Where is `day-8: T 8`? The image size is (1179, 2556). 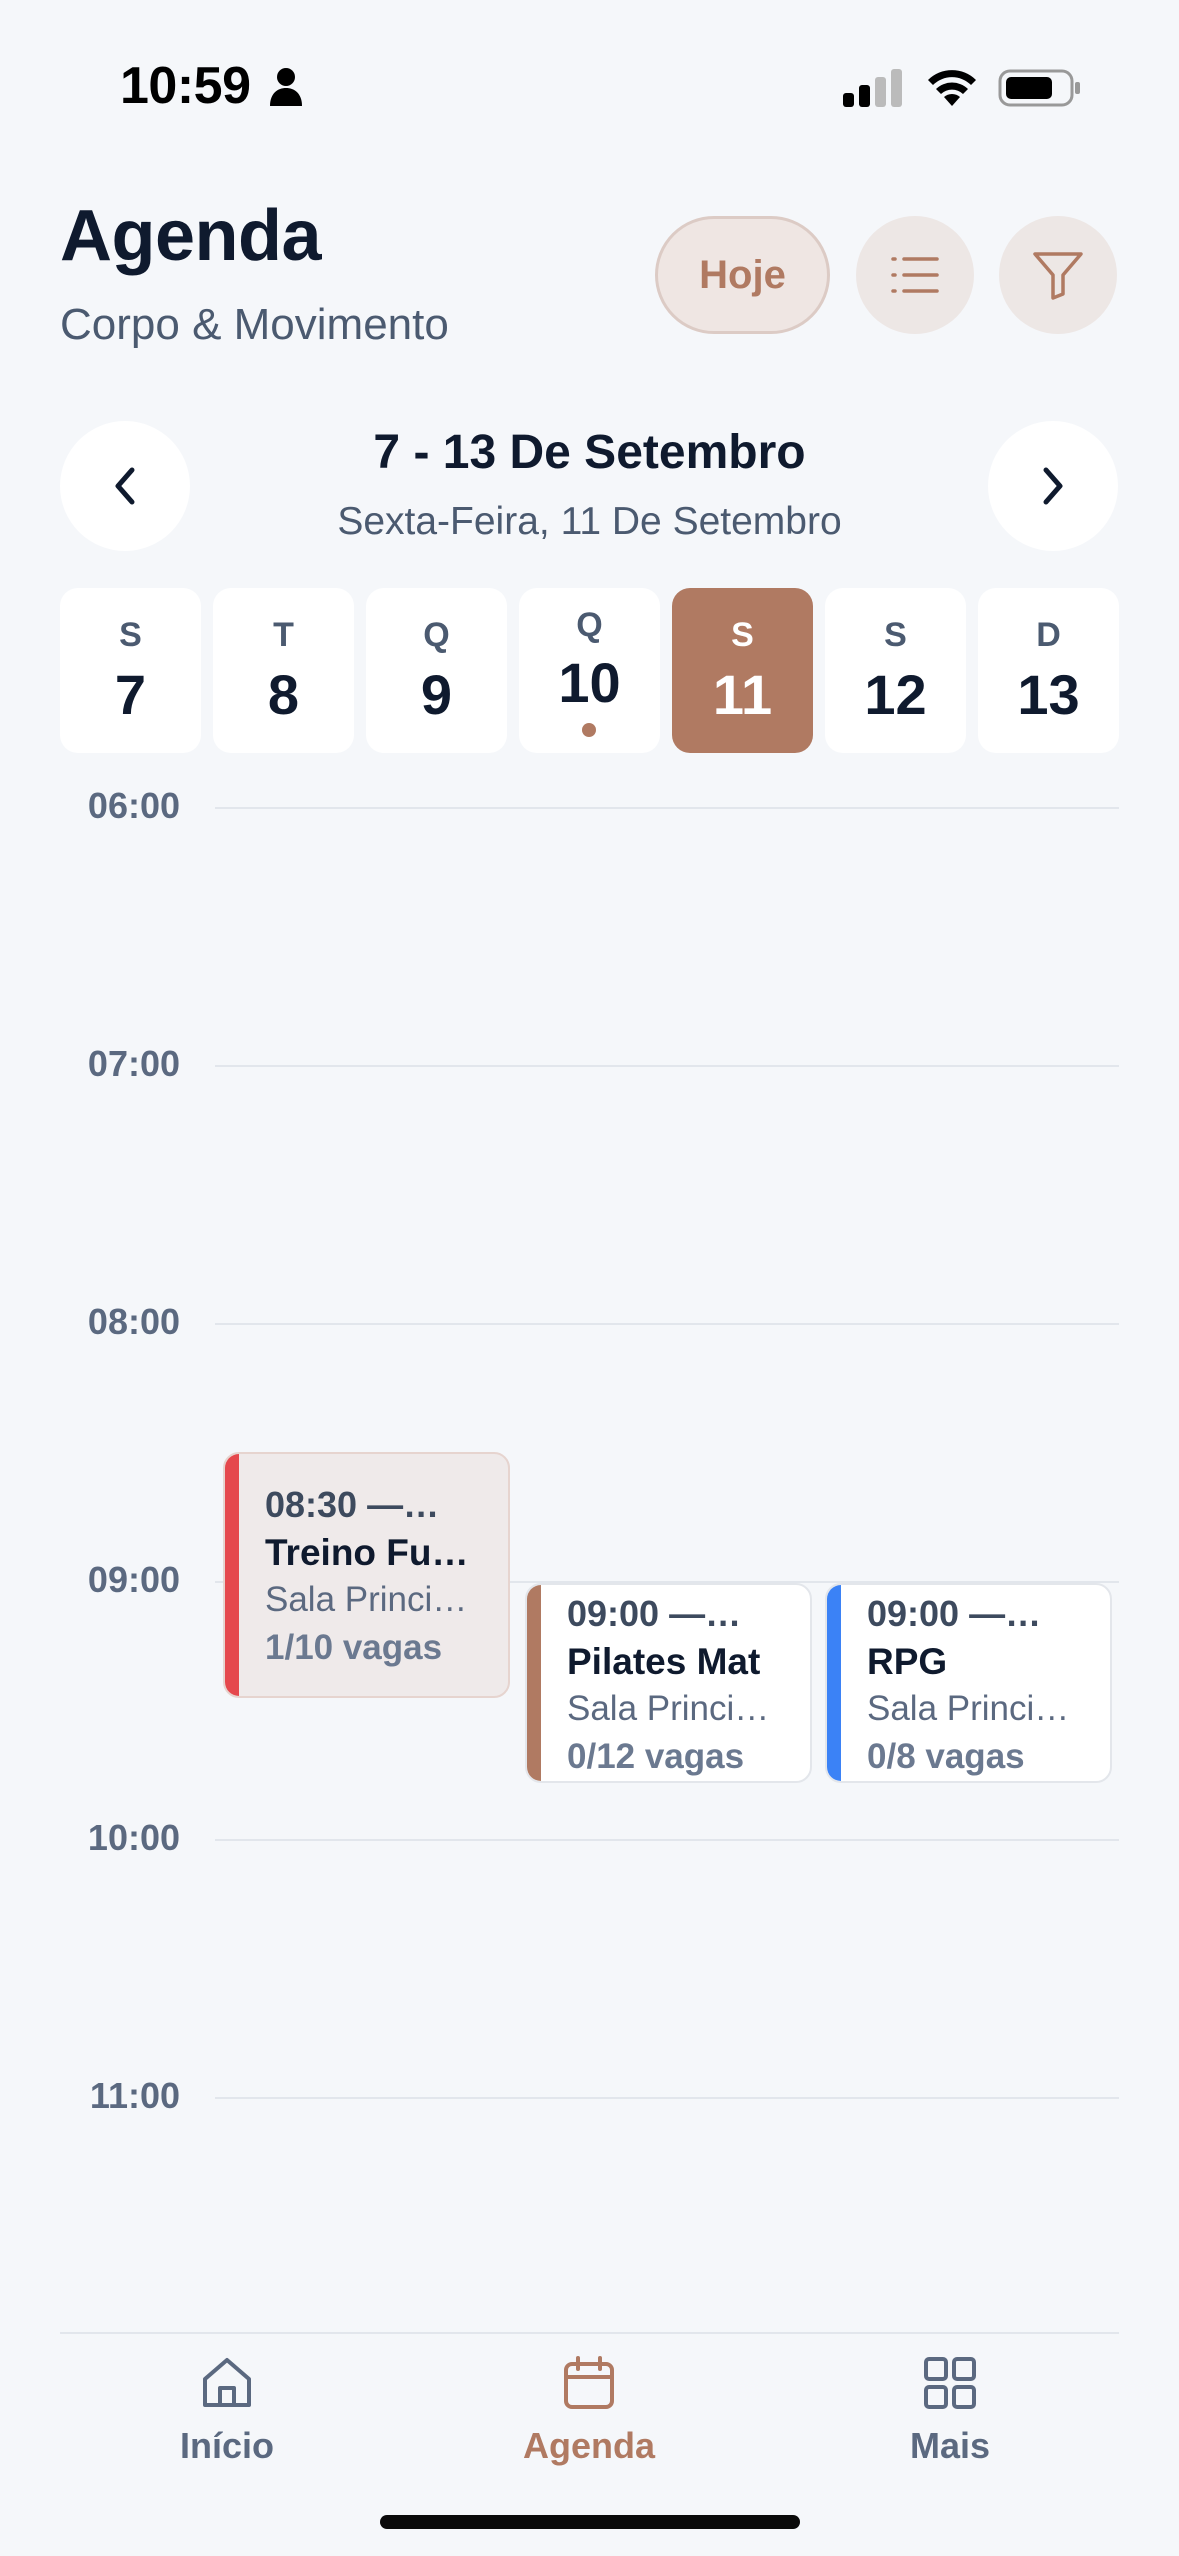
day-8: T 8 is located at coordinates (283, 670).